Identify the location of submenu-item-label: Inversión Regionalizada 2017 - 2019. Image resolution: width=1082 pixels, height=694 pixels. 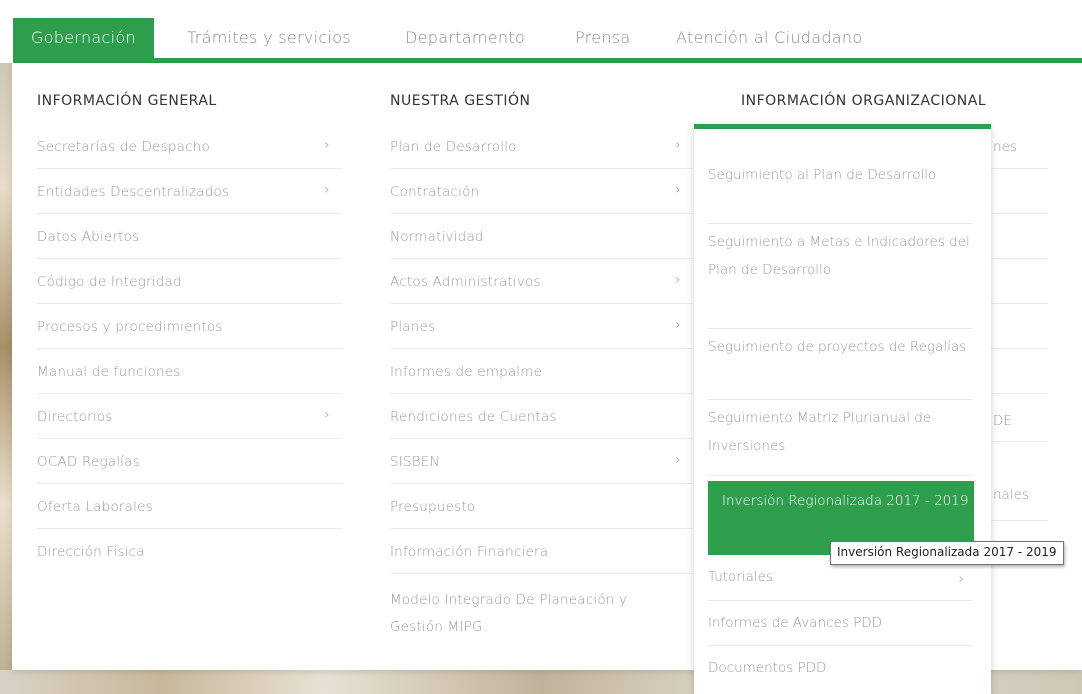
(845, 501).